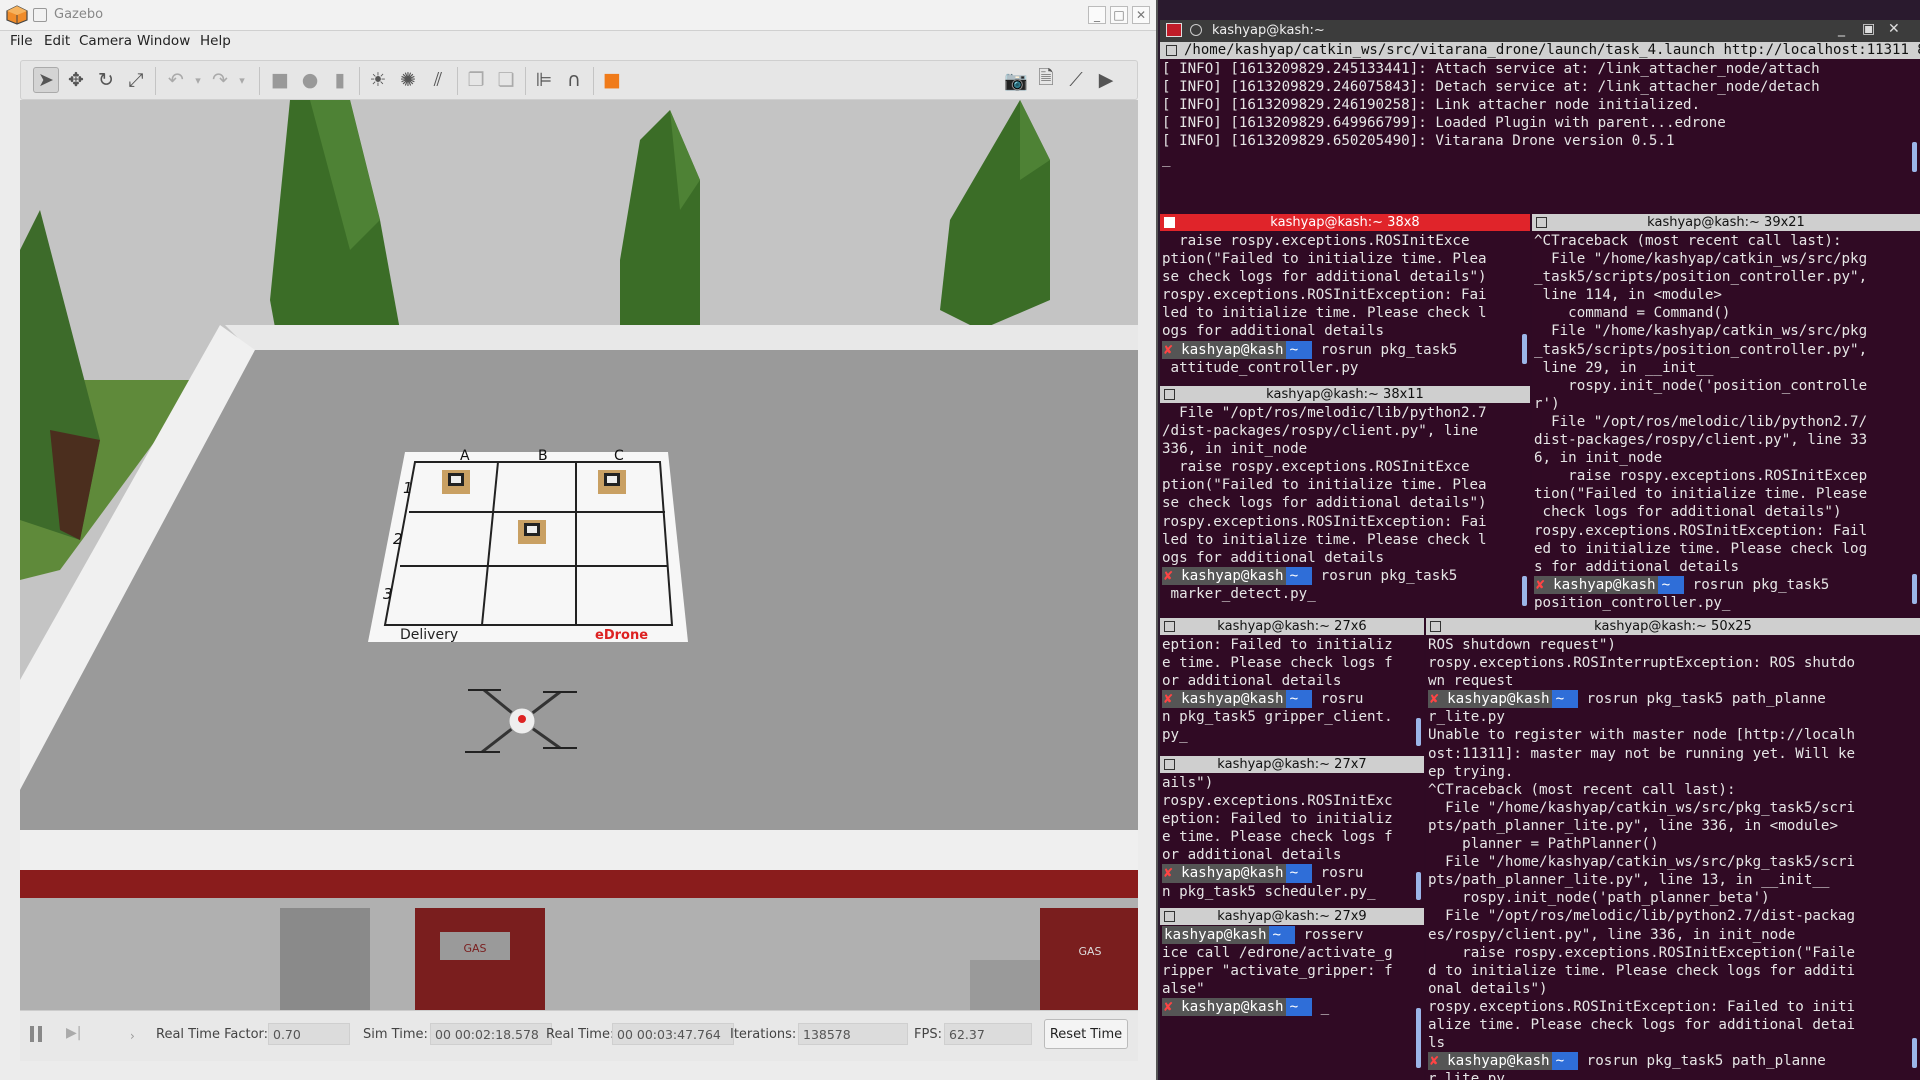  What do you see at coordinates (1016, 80) in the screenshot?
I see `screenshot-icon: 📷` at bounding box center [1016, 80].